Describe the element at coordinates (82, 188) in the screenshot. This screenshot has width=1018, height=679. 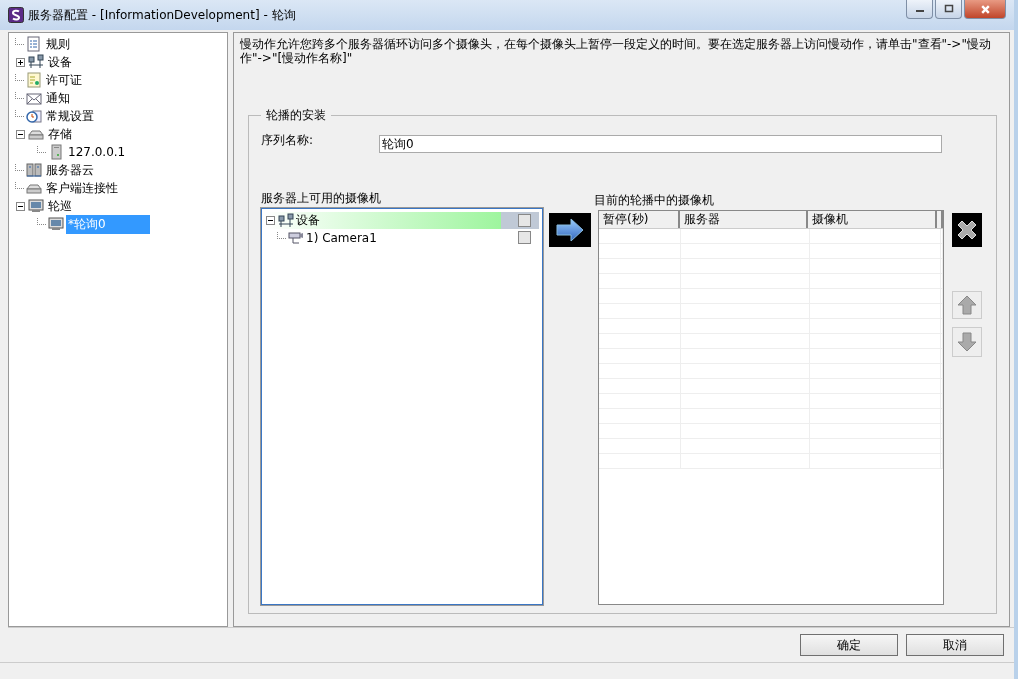
I see `tree-item: 客户端连接性` at that location.